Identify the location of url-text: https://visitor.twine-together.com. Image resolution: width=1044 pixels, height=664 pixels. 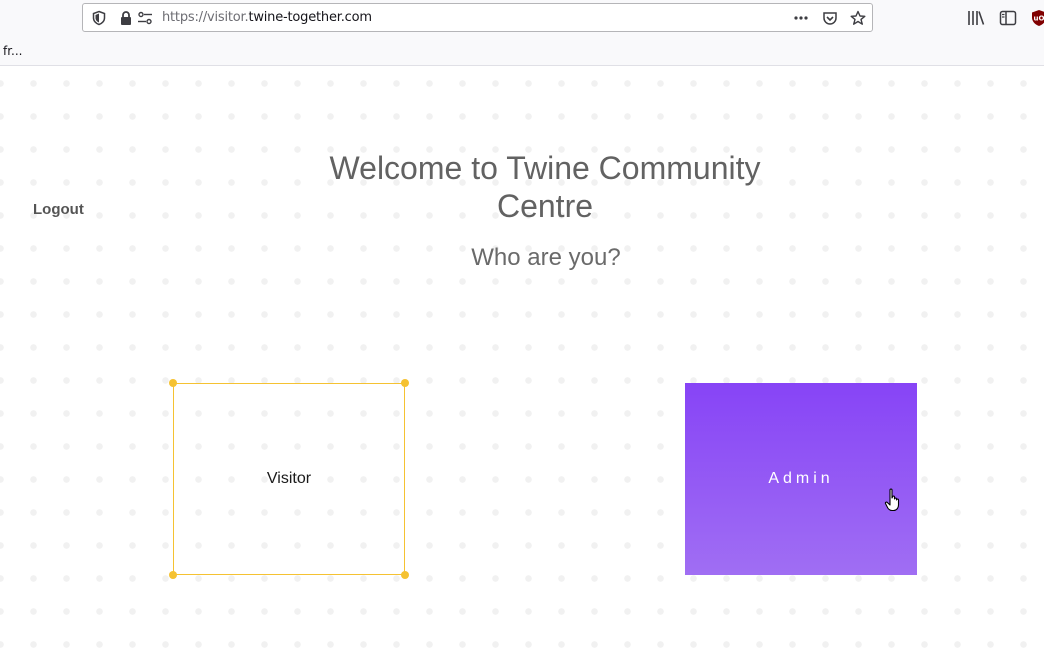
(267, 17).